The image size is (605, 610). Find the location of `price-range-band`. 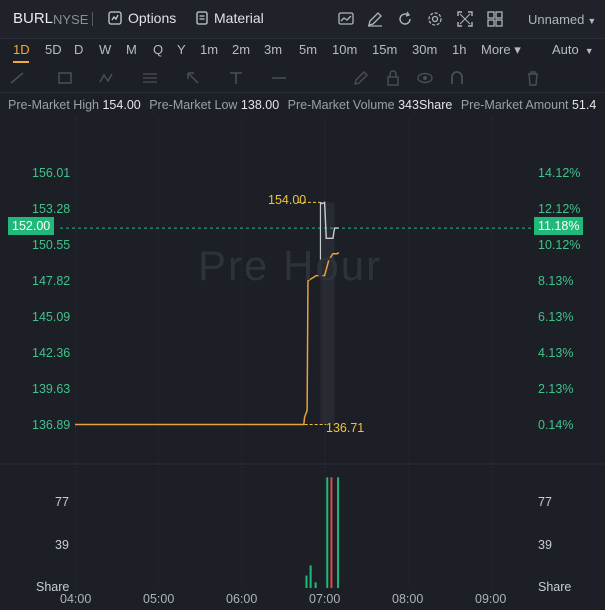

price-range-band is located at coordinates (327, 313).